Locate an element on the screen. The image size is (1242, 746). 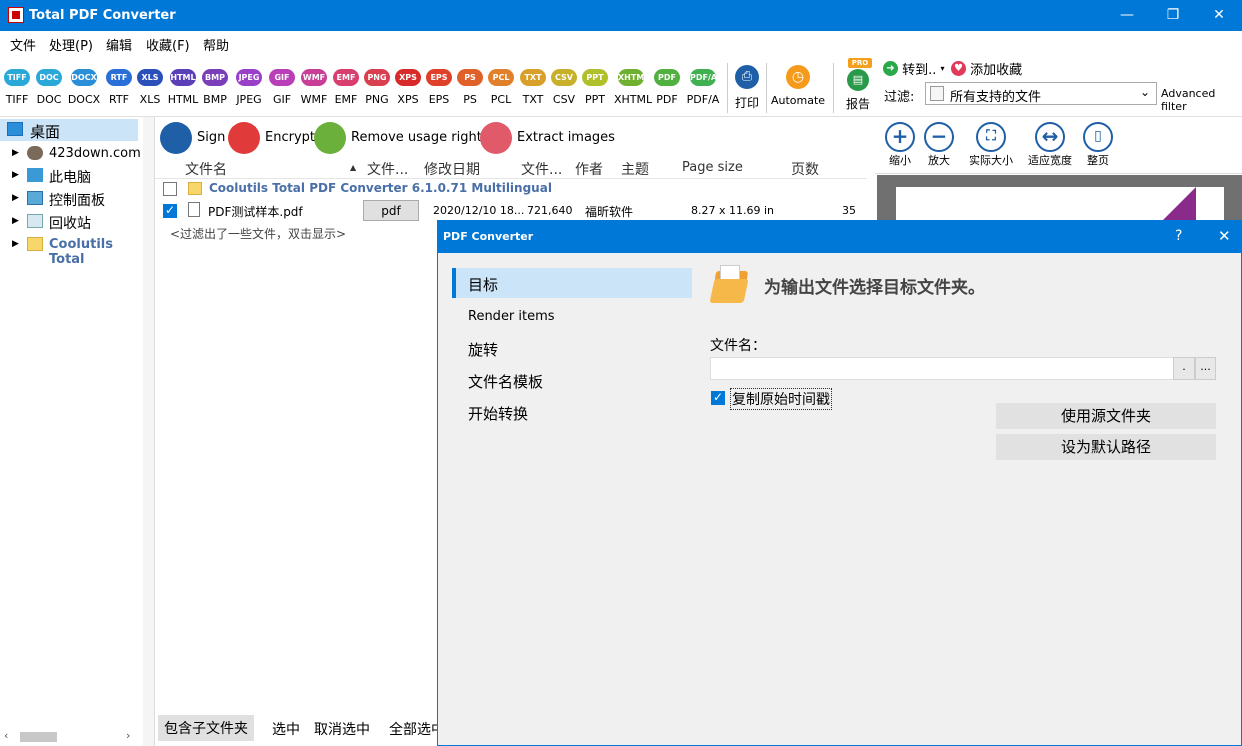
format-emf-button: EMF EMF is located at coordinates (346, 87).